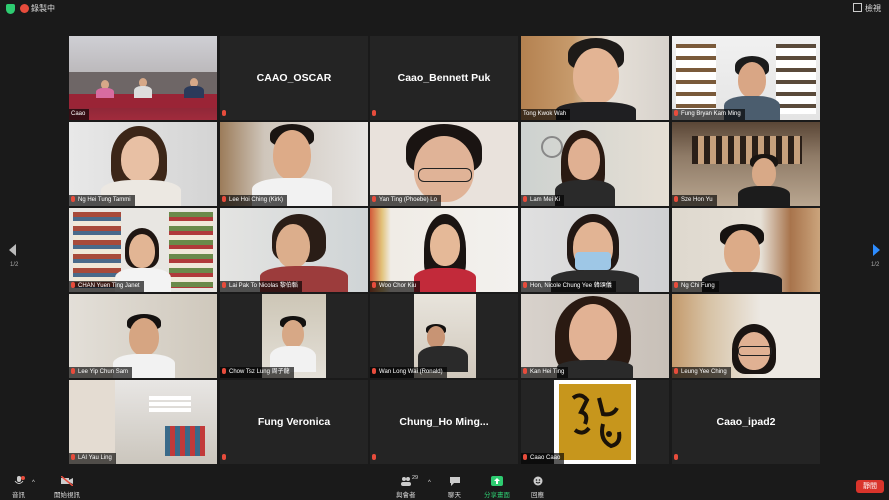 The height and width of the screenshot is (500, 889). I want to click on video-tile: Fung Bryan Kam Ming, so click(746, 78).